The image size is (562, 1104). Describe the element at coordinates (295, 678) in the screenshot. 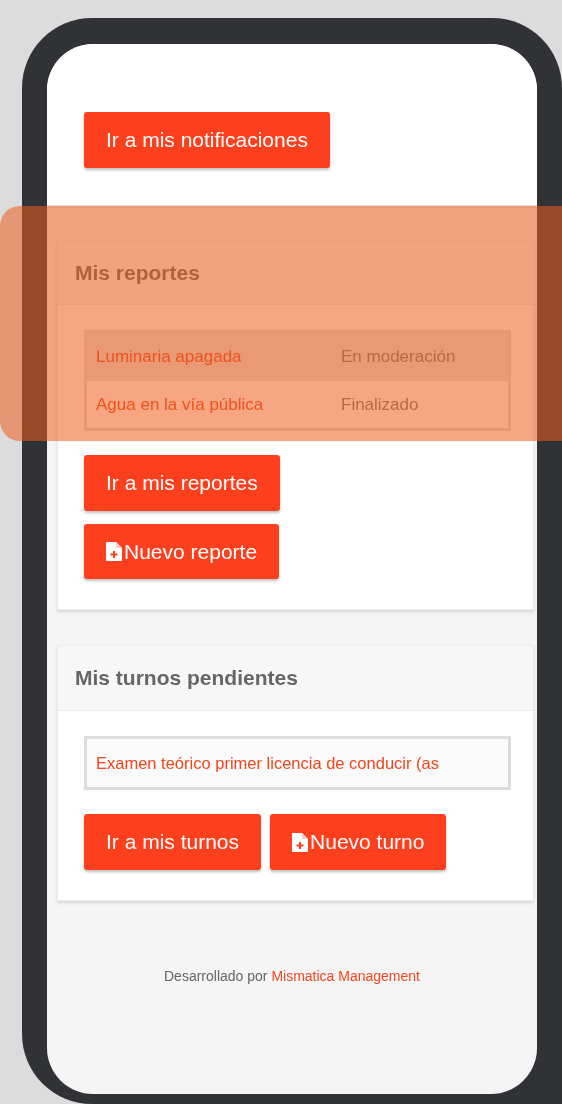

I see `card-title: Mis turnos pendientes` at that location.